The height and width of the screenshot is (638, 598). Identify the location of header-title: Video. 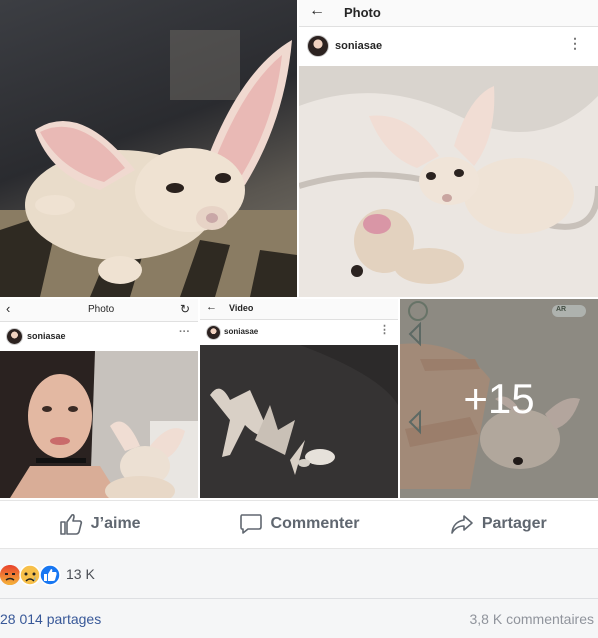
(241, 308).